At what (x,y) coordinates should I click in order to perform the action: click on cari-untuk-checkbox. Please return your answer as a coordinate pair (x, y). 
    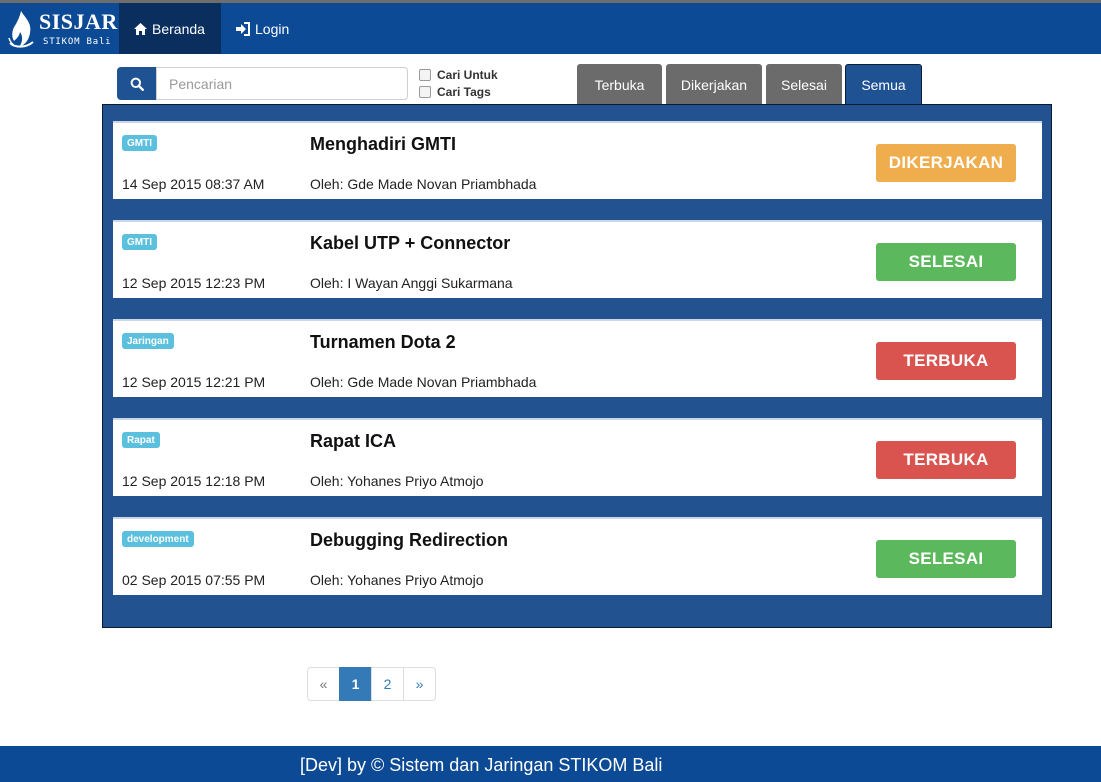
    Looking at the image, I should click on (425, 75).